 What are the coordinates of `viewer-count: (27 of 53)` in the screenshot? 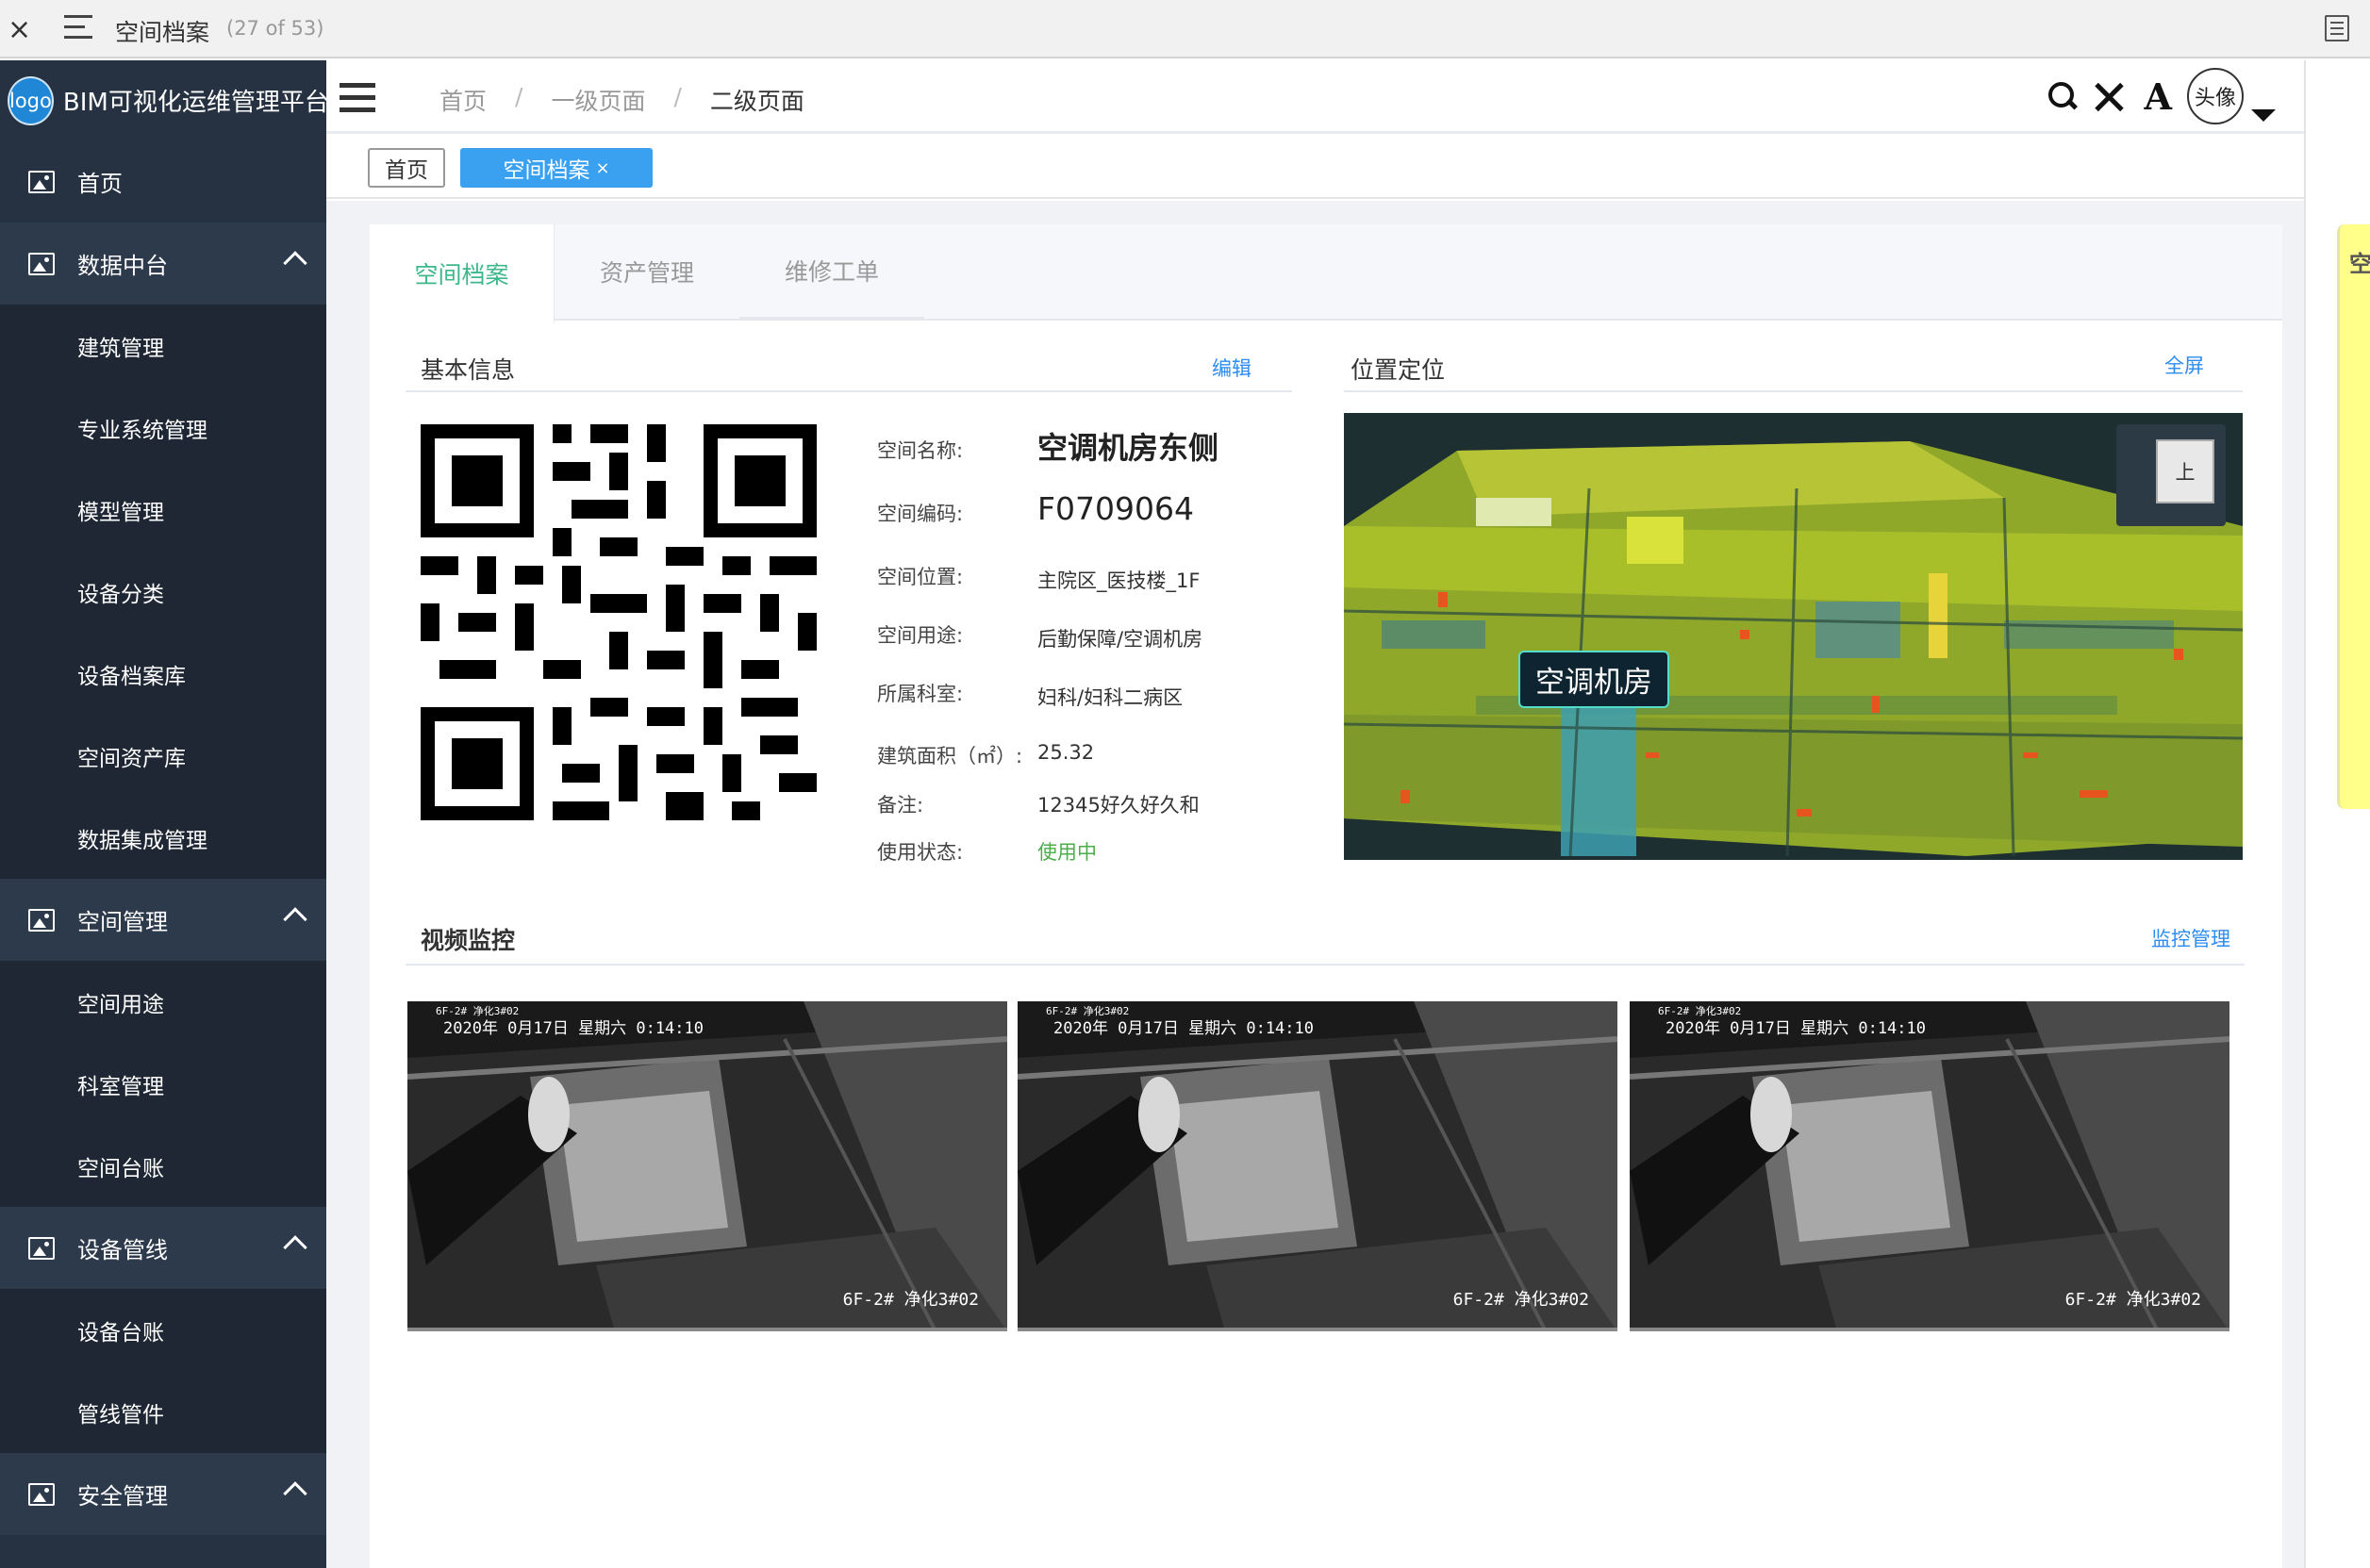 It's located at (275, 28).